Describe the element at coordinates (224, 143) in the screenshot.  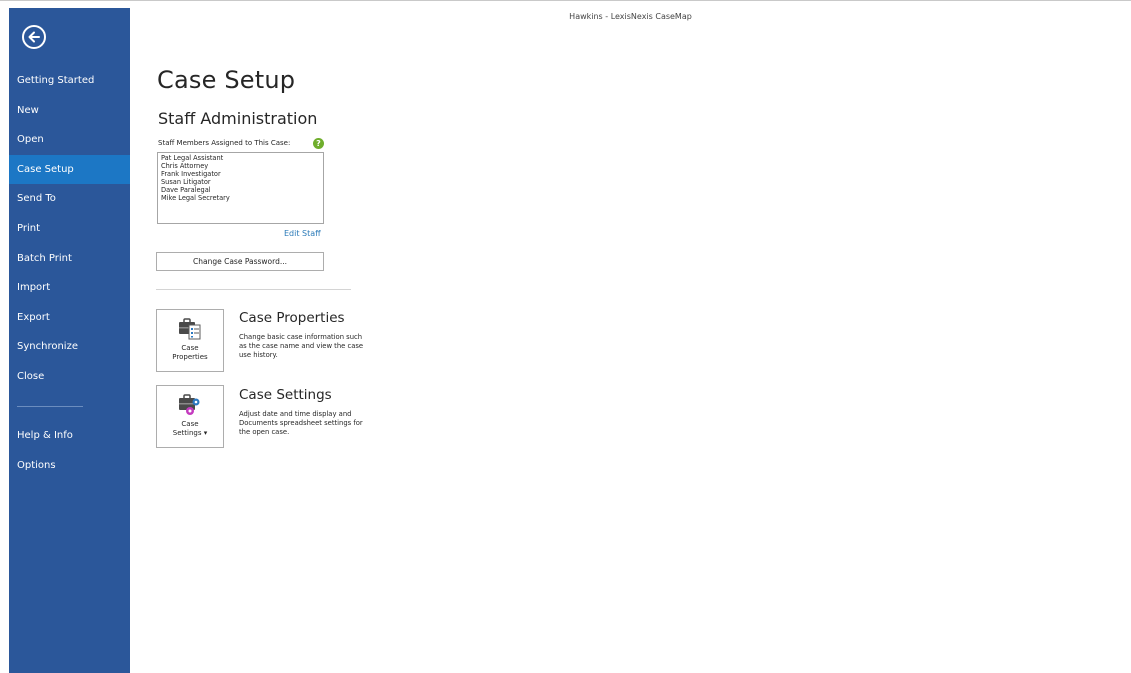
I see `staff-list-label: Staff Members Assigned to This Case:` at that location.